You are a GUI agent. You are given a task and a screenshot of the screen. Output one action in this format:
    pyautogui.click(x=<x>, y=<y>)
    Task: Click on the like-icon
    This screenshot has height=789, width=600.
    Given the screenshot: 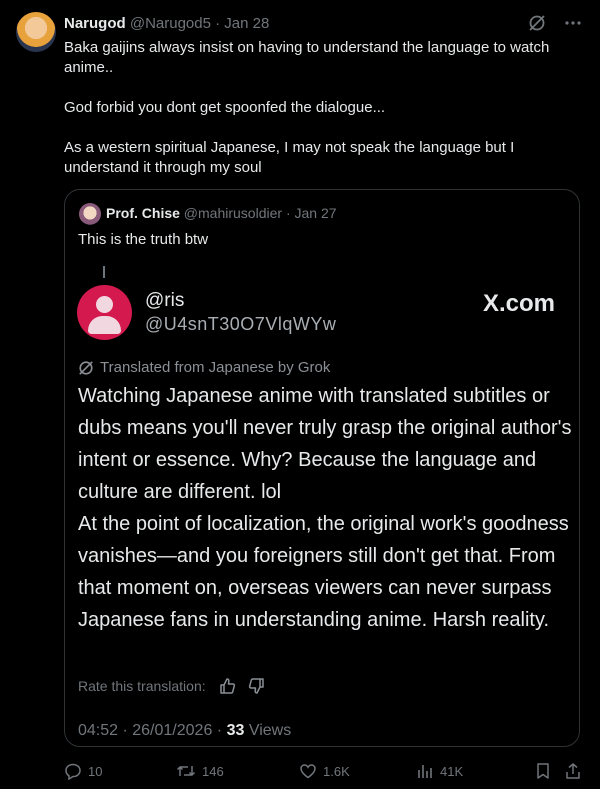 What is the action you would take?
    pyautogui.click(x=308, y=771)
    